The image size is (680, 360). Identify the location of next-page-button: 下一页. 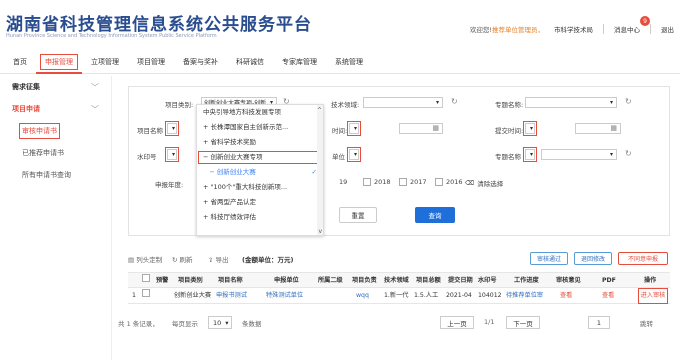
(523, 322).